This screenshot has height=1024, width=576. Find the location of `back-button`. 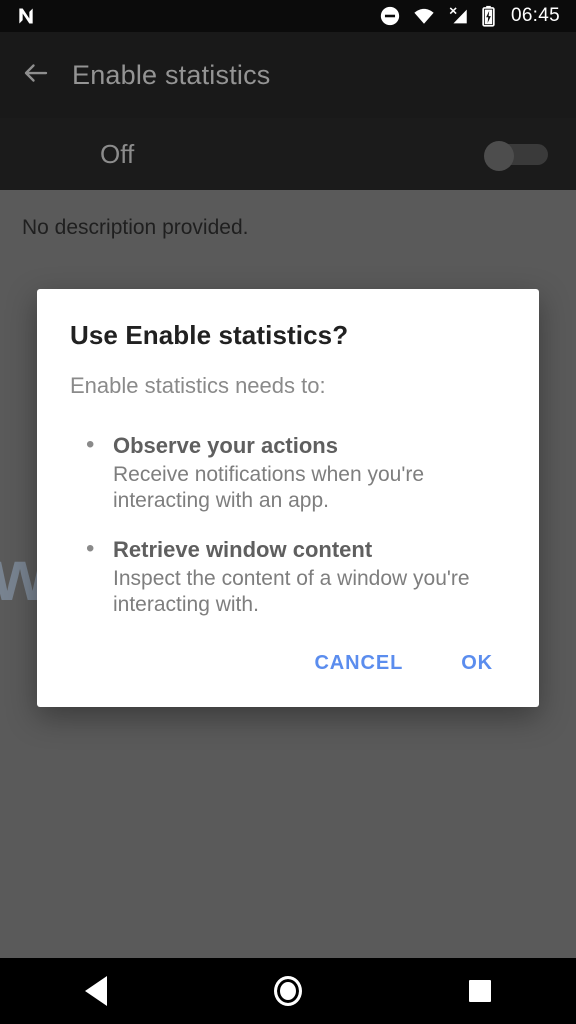

back-button is located at coordinates (36, 75).